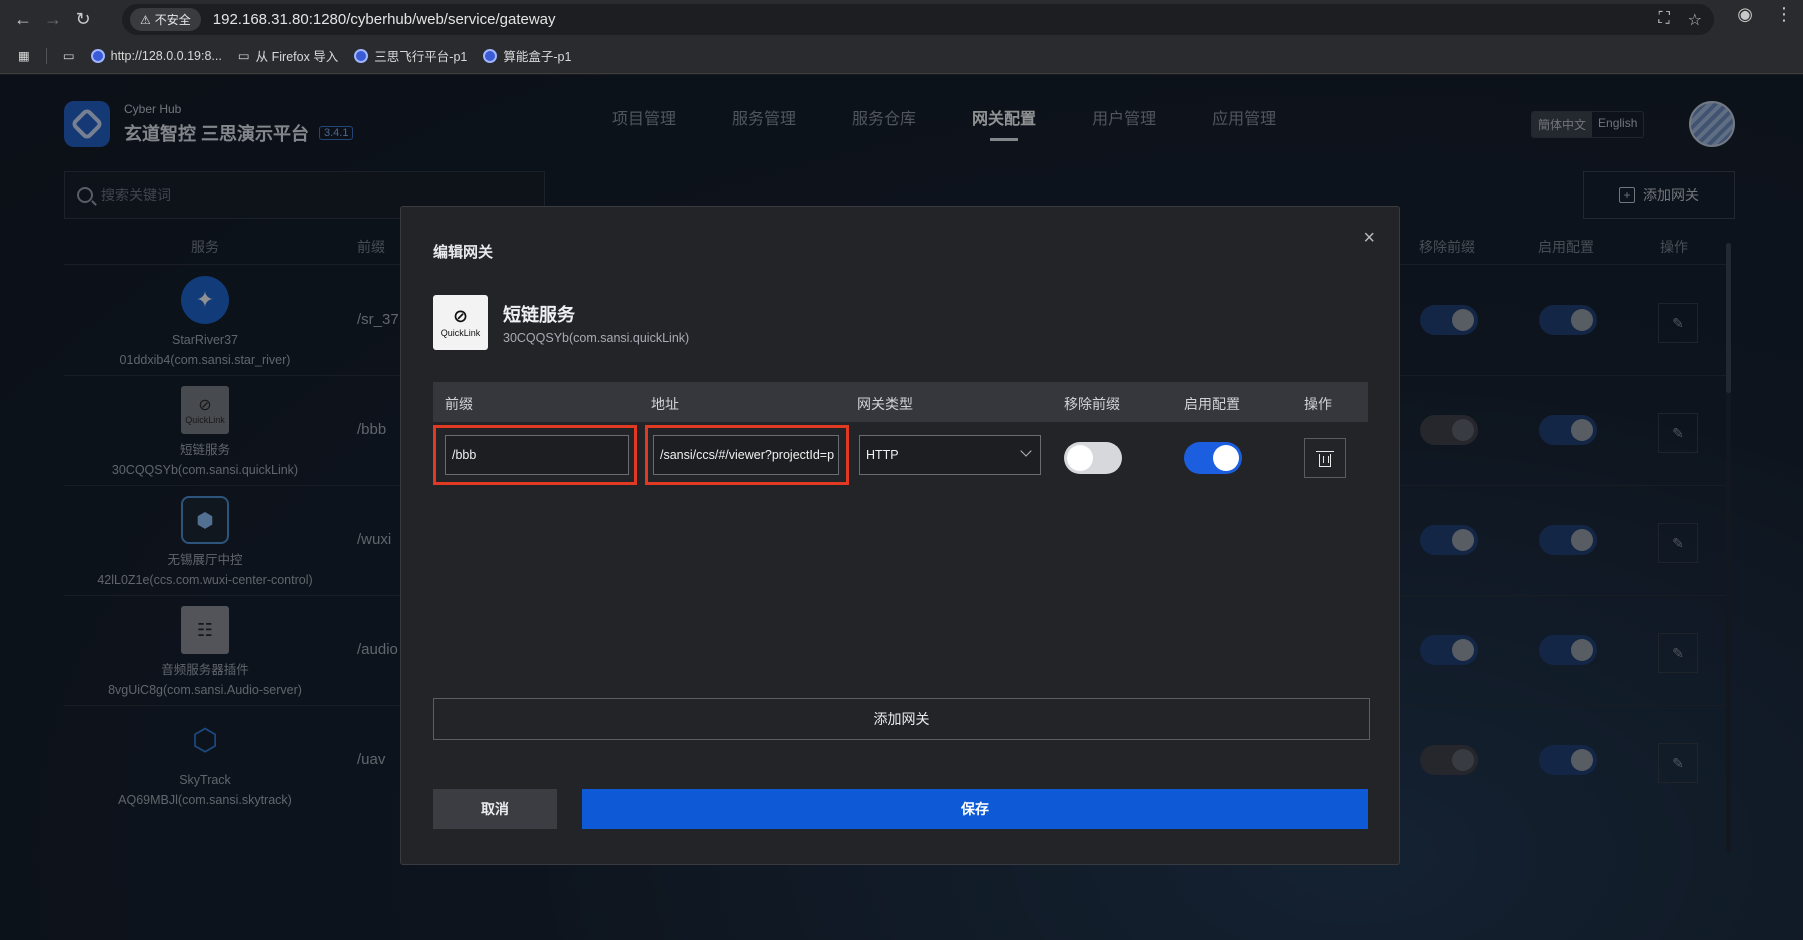  I want to click on enable-toggle, so click(1213, 458).